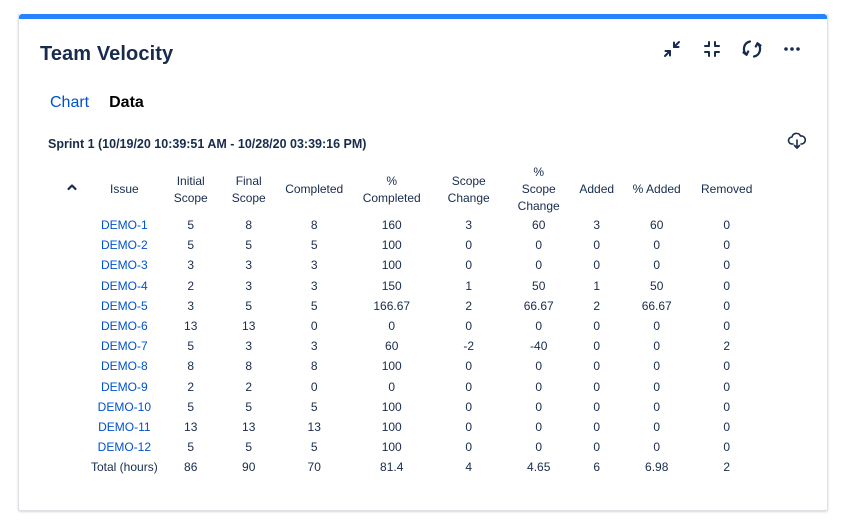 This screenshot has width=846, height=532. I want to click on more-icon, so click(792, 49).